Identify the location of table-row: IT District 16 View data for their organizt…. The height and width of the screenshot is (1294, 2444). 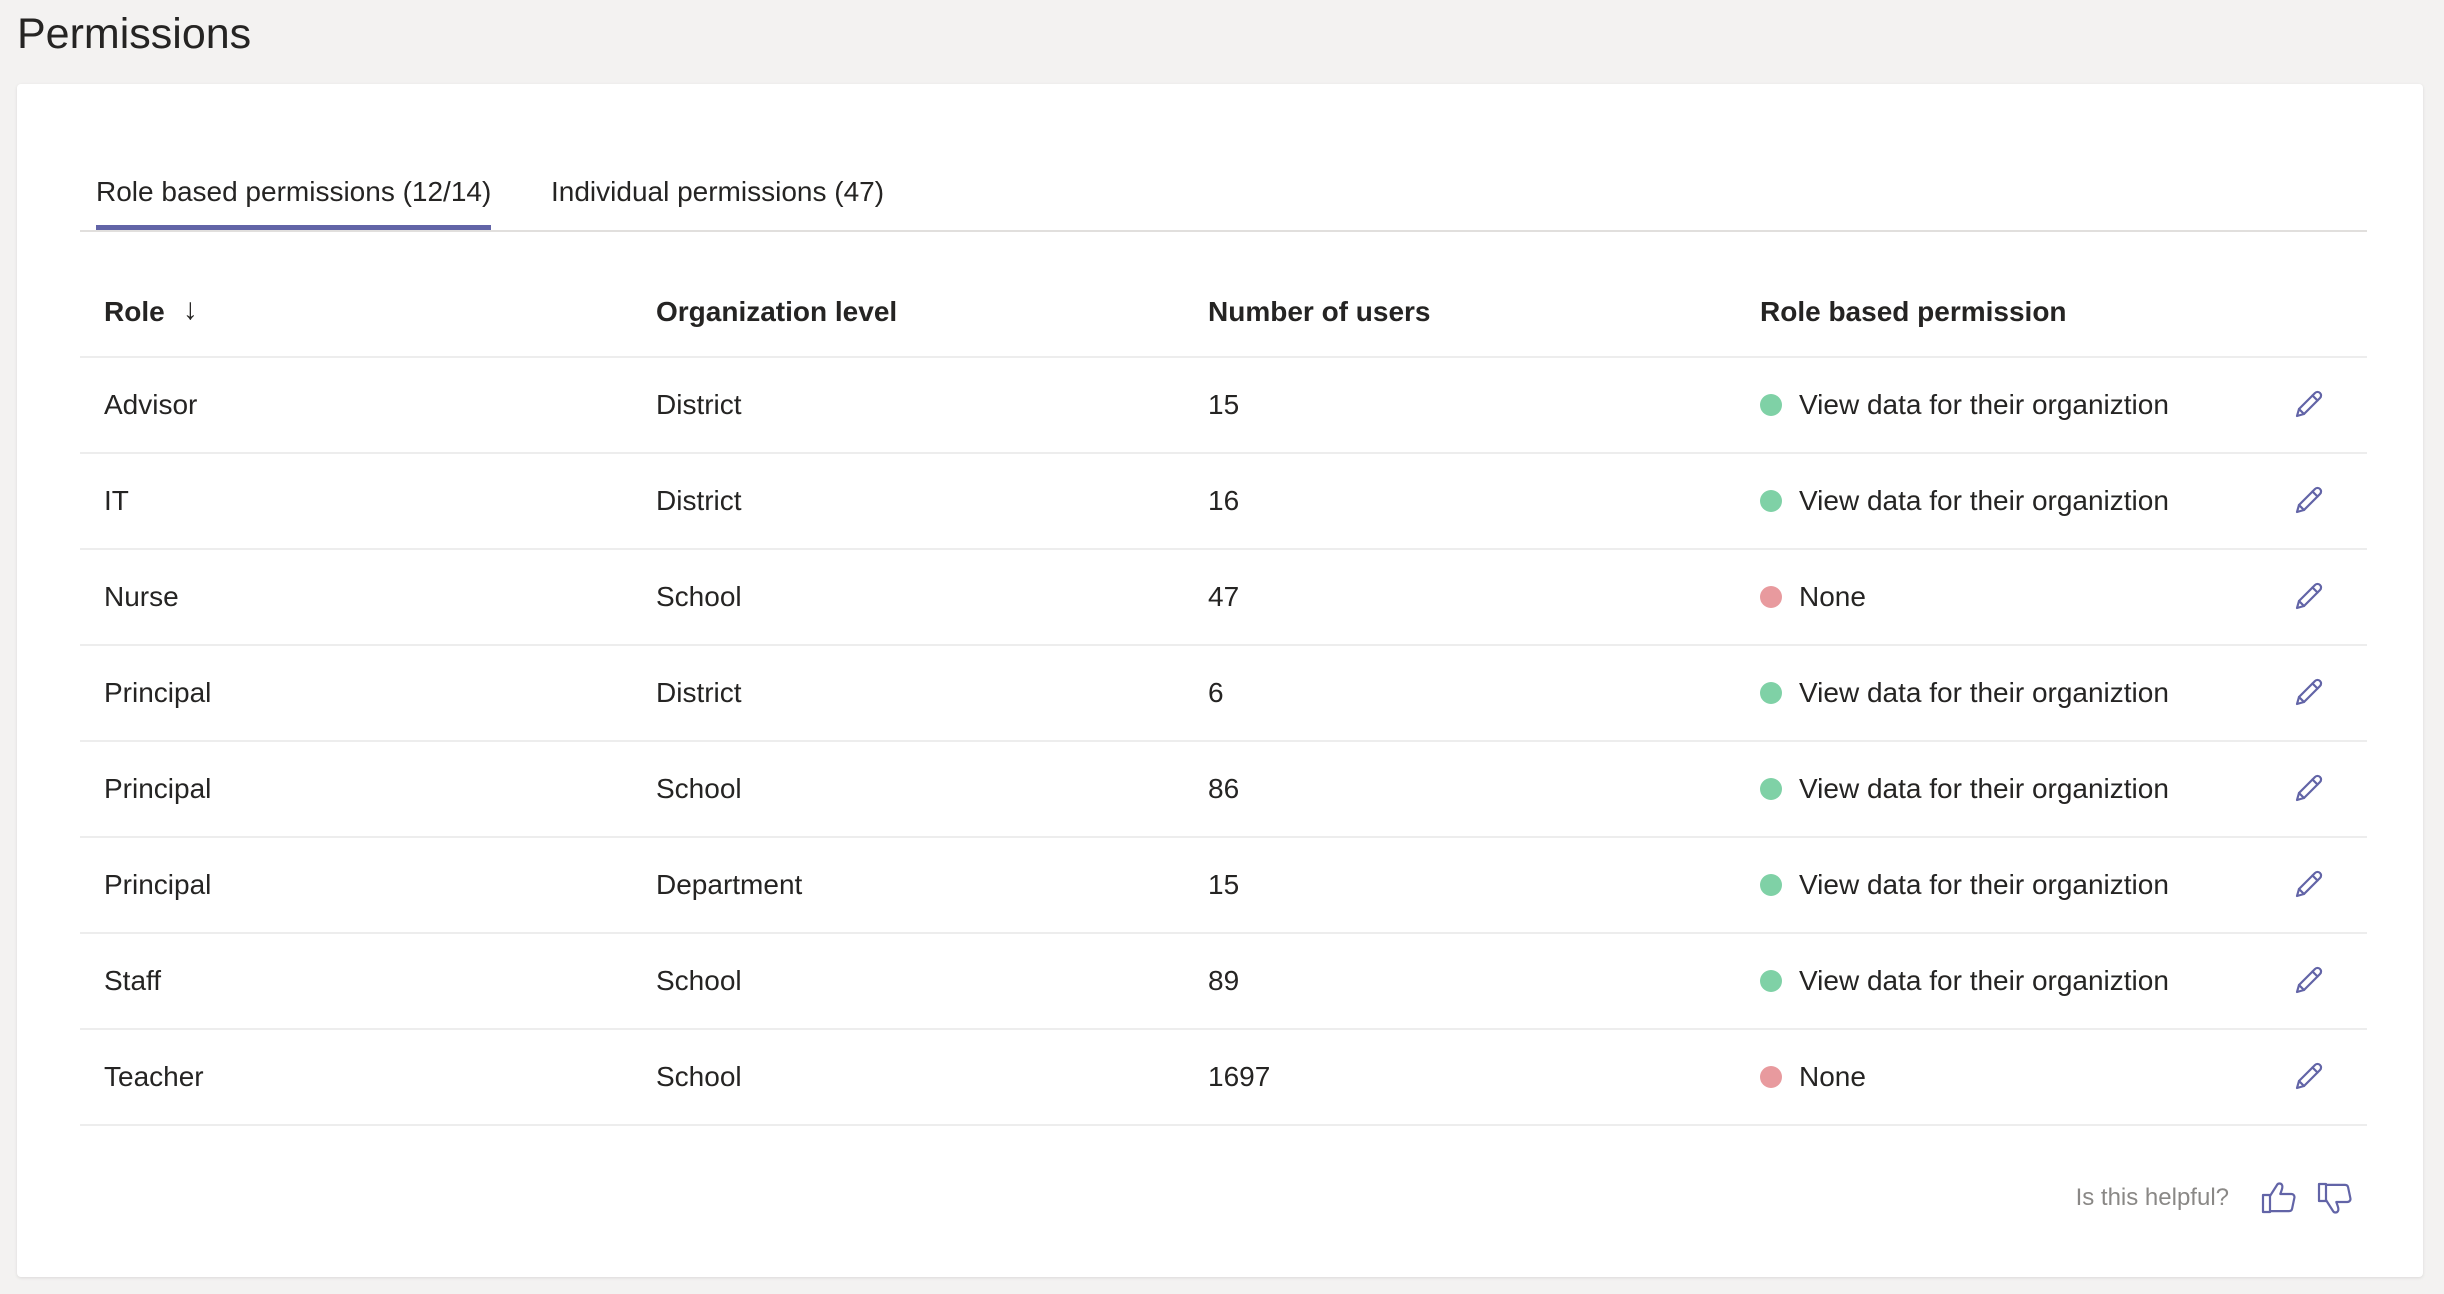
(1223, 502).